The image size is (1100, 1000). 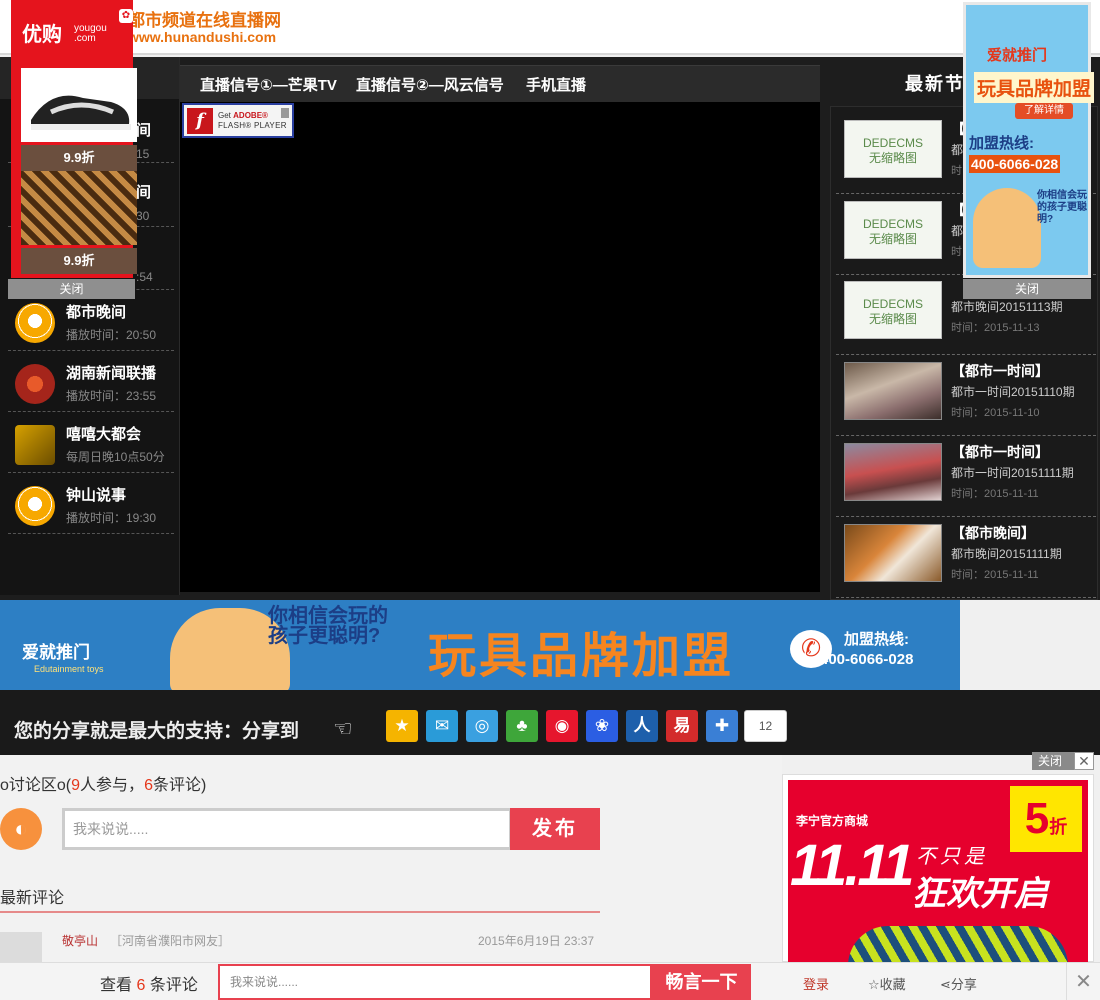 I want to click on cartoon-girl-image, so click(x=1007, y=228).